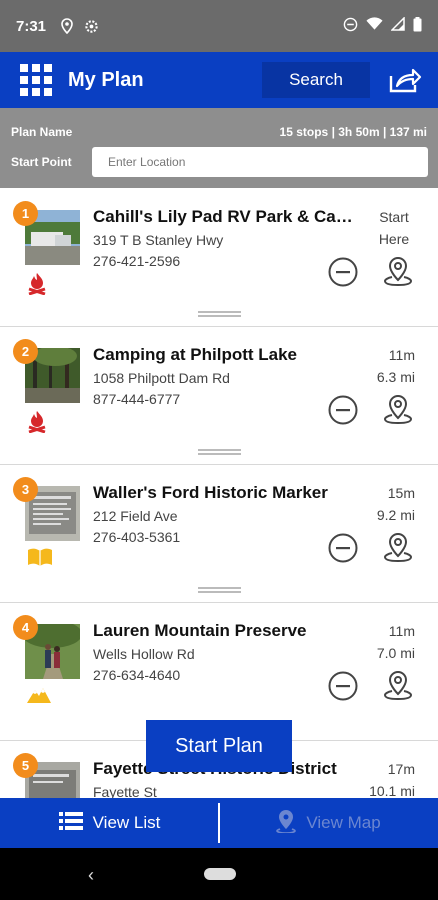  What do you see at coordinates (40, 559) in the screenshot?
I see `book-icon` at bounding box center [40, 559].